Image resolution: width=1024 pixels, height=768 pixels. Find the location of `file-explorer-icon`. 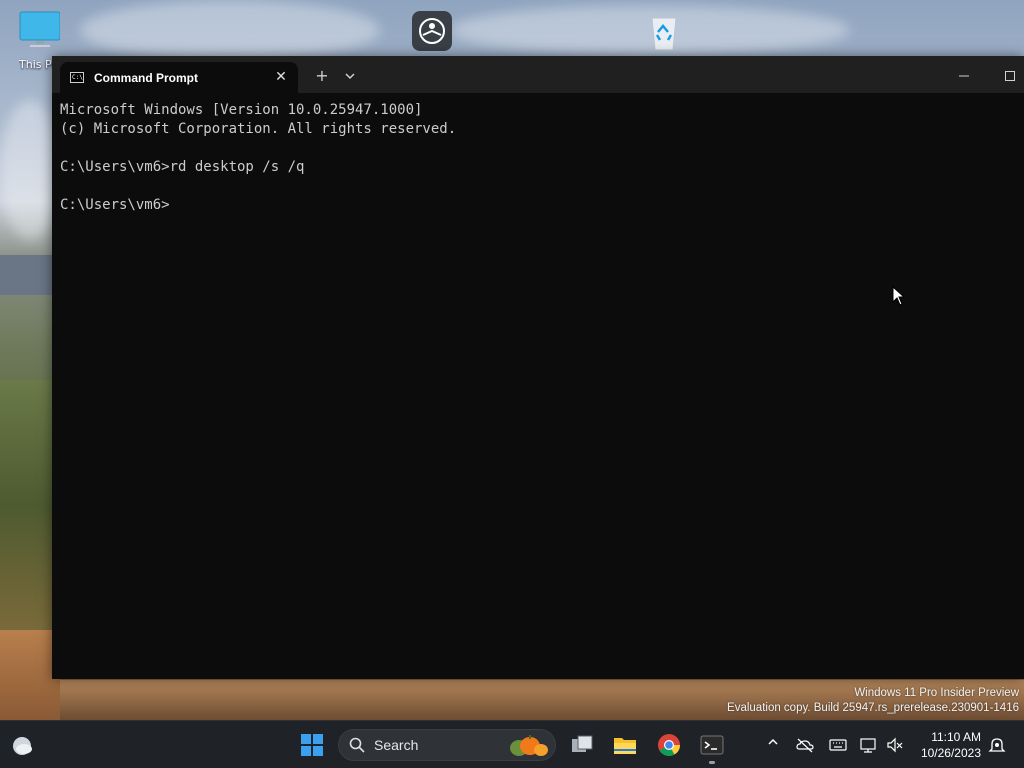

file-explorer-icon is located at coordinates (625, 746).